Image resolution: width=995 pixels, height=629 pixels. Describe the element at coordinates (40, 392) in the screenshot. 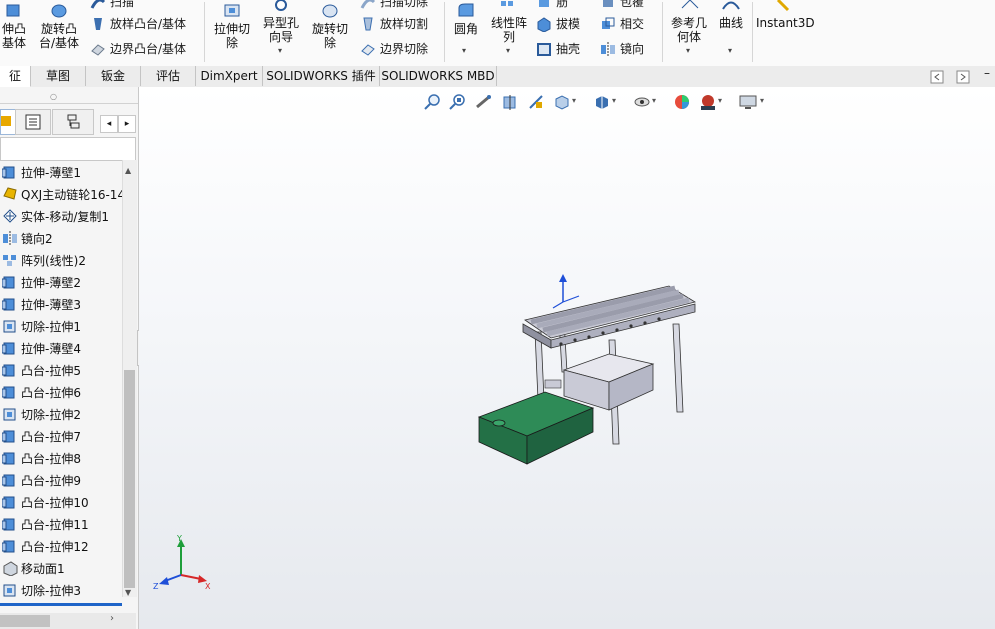

I see `tree-item: 凸台-拉伸6` at that location.